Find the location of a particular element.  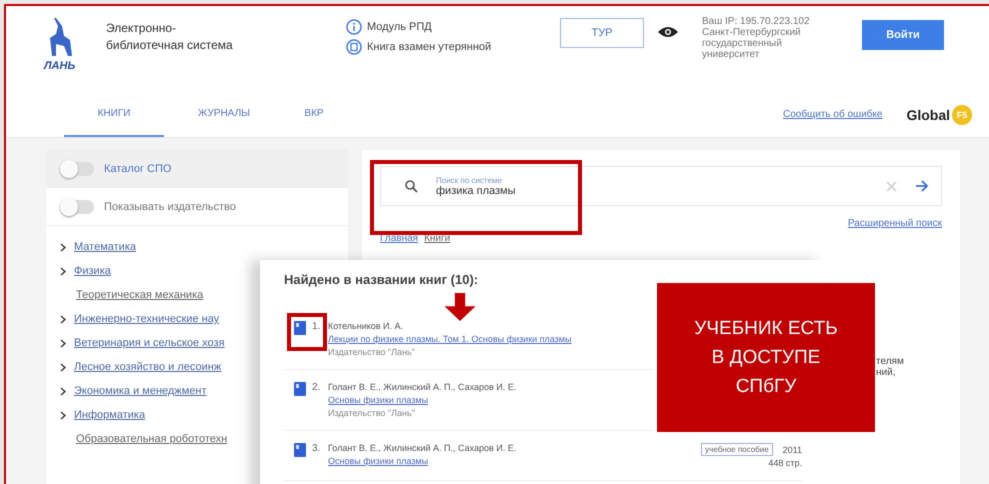

result-number: 3. is located at coordinates (317, 449).